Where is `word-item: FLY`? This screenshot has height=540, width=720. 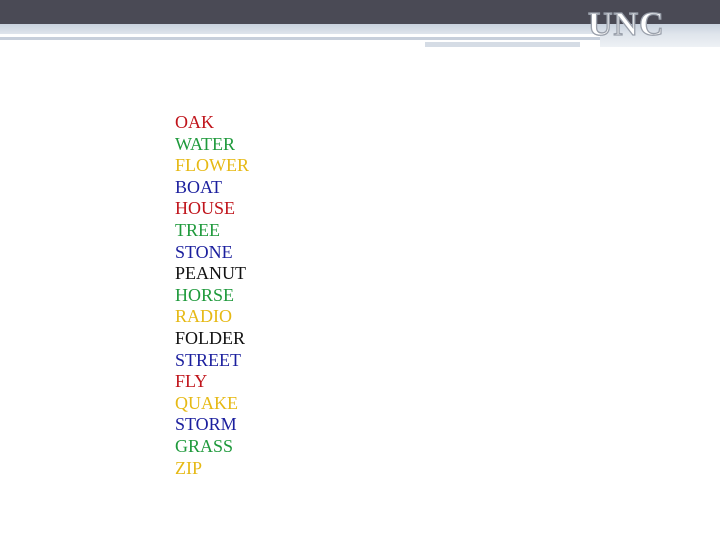
word-item: FLY is located at coordinates (191, 381).